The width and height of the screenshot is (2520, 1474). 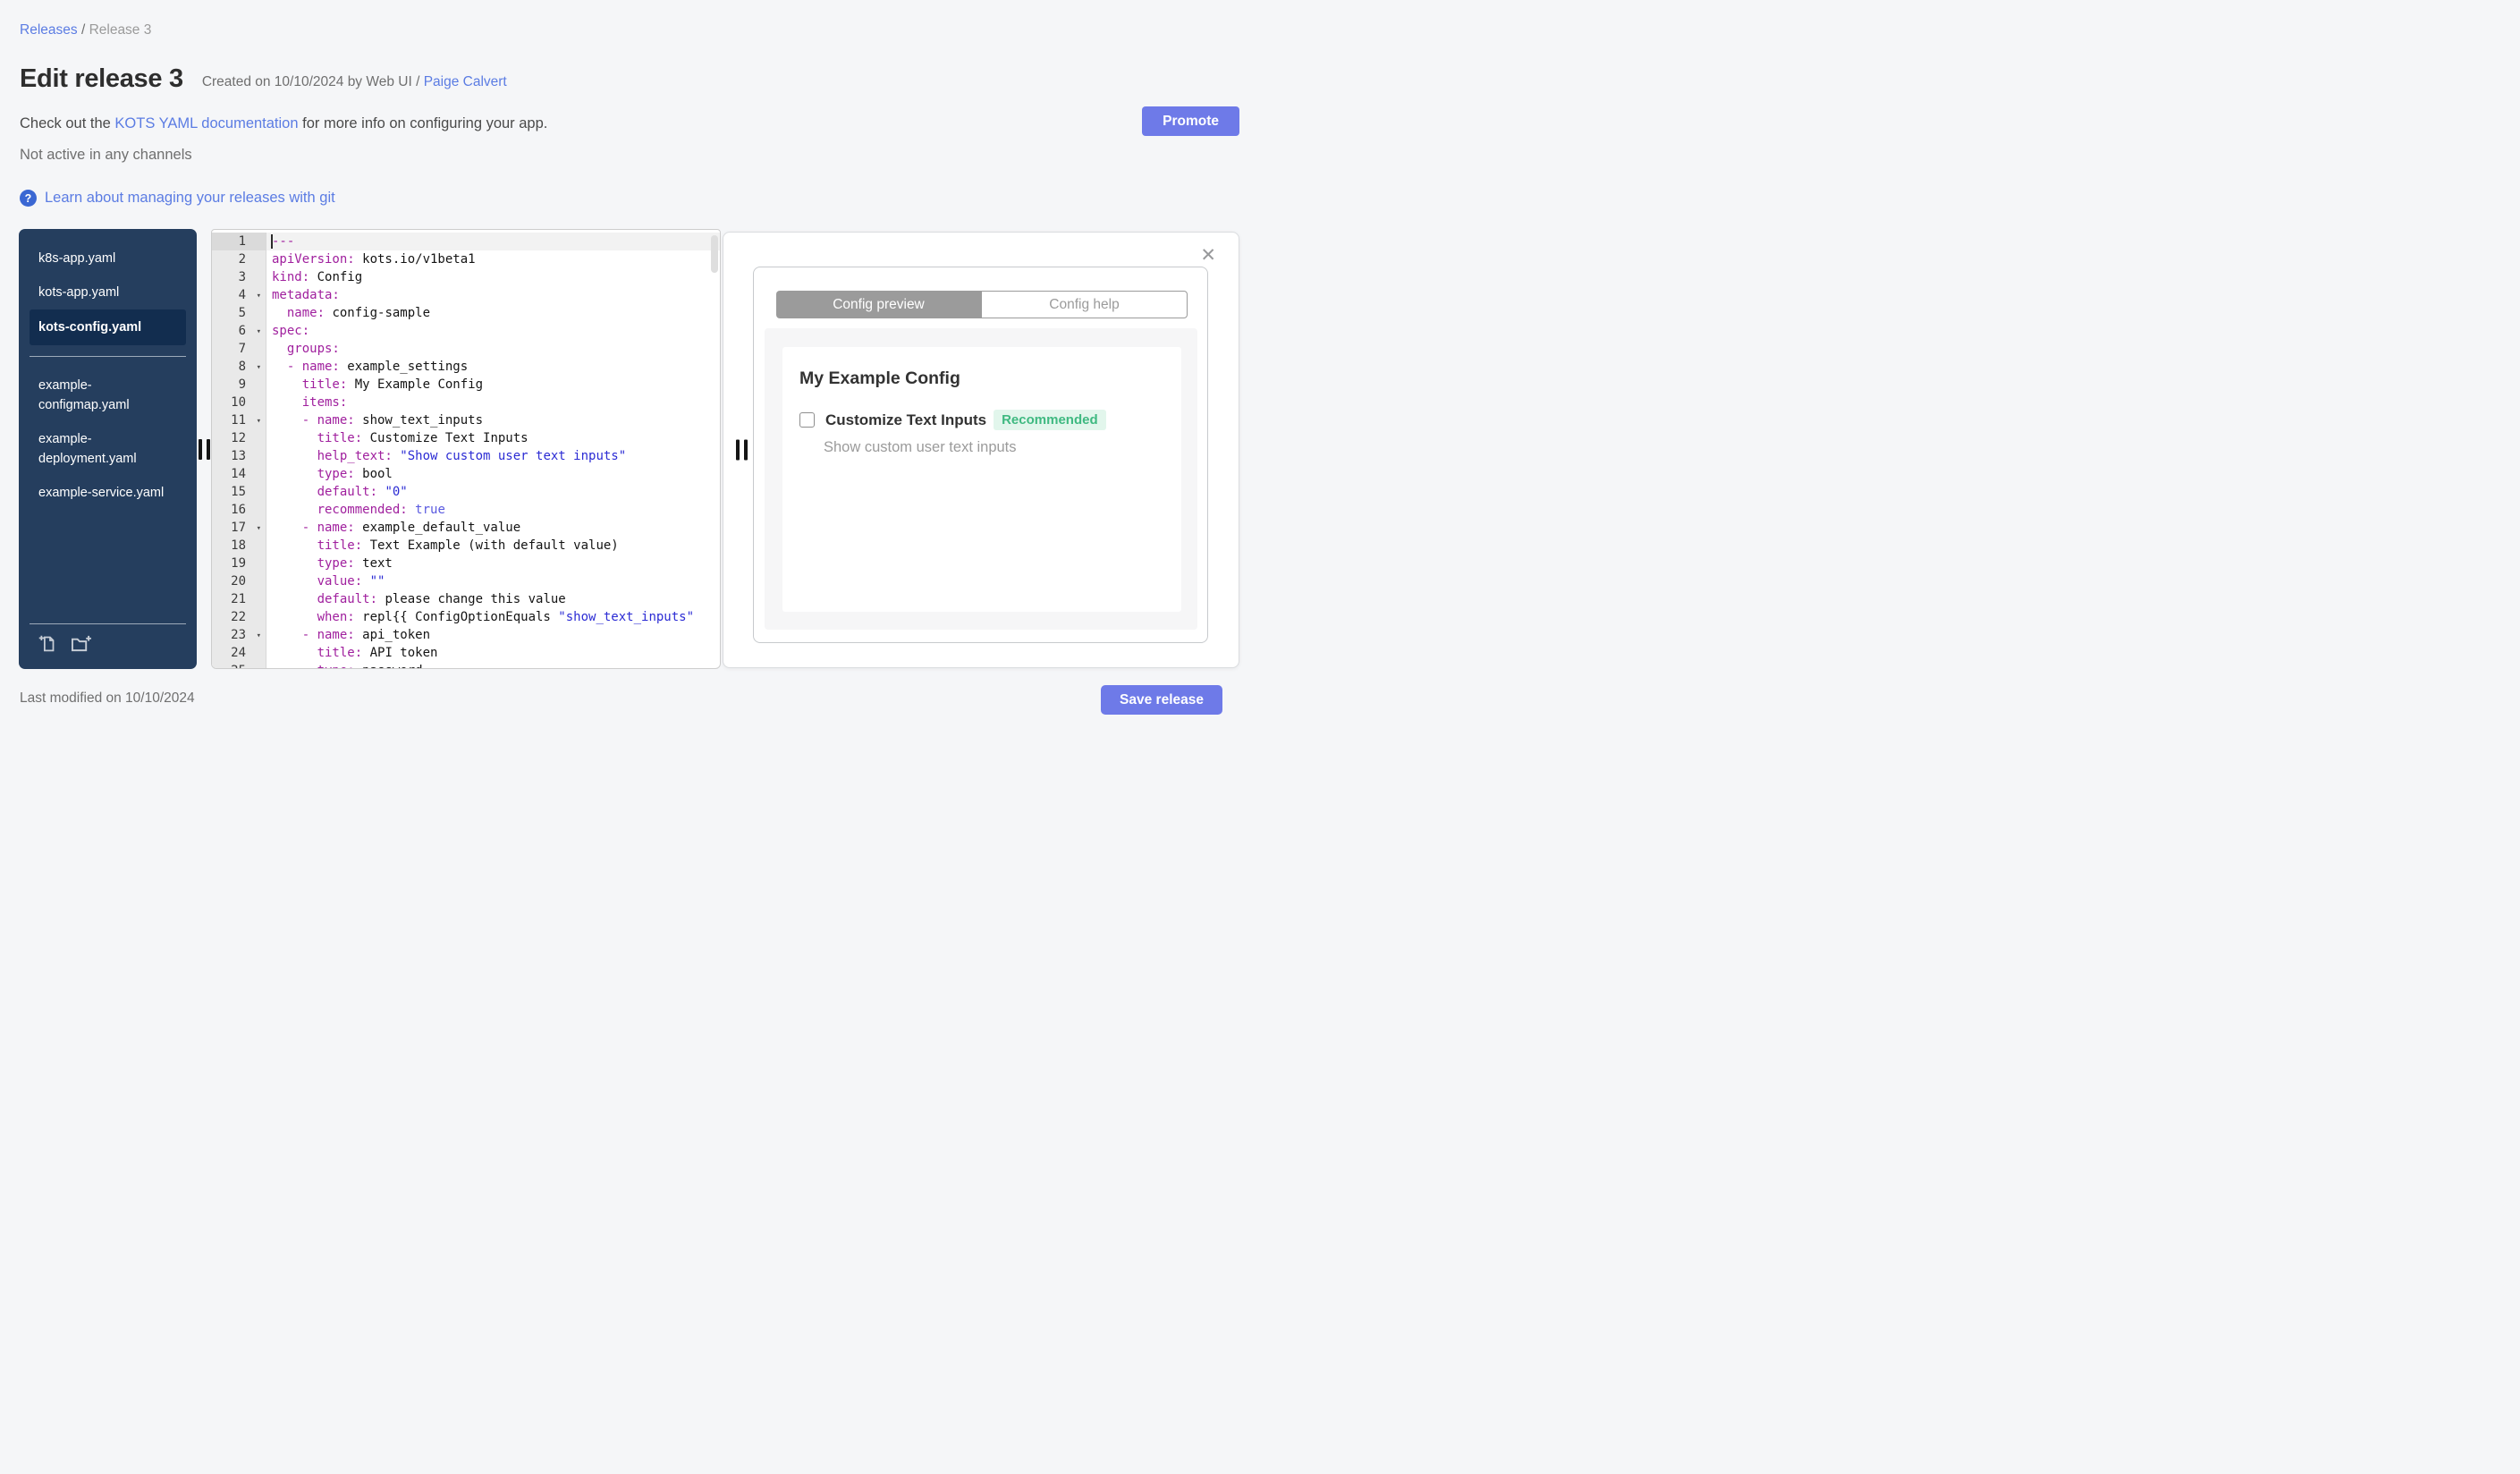 What do you see at coordinates (239, 456) in the screenshot?
I see `line-number: 13` at bounding box center [239, 456].